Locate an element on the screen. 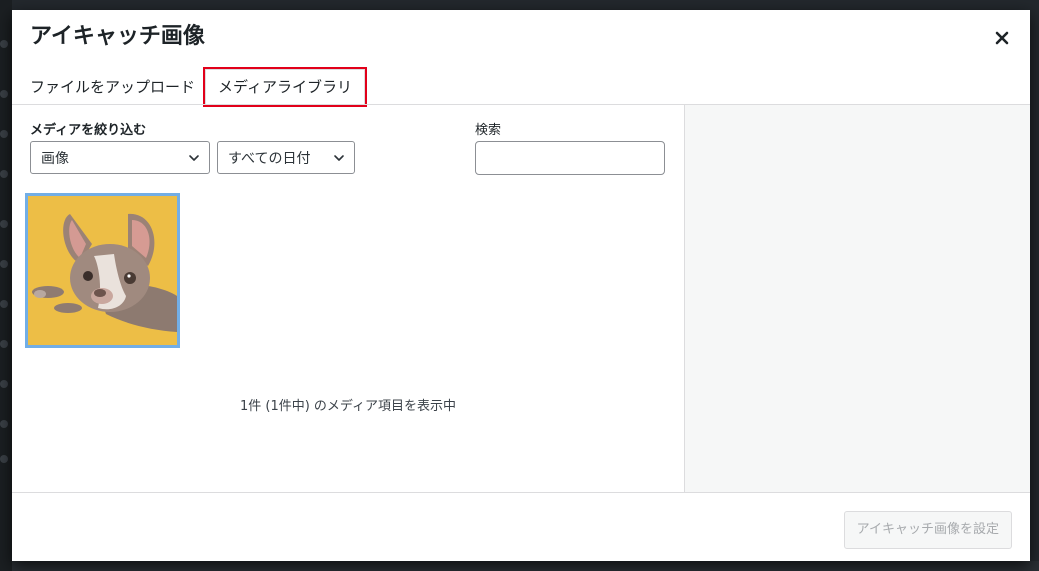  search-label: 検索 is located at coordinates (488, 130).